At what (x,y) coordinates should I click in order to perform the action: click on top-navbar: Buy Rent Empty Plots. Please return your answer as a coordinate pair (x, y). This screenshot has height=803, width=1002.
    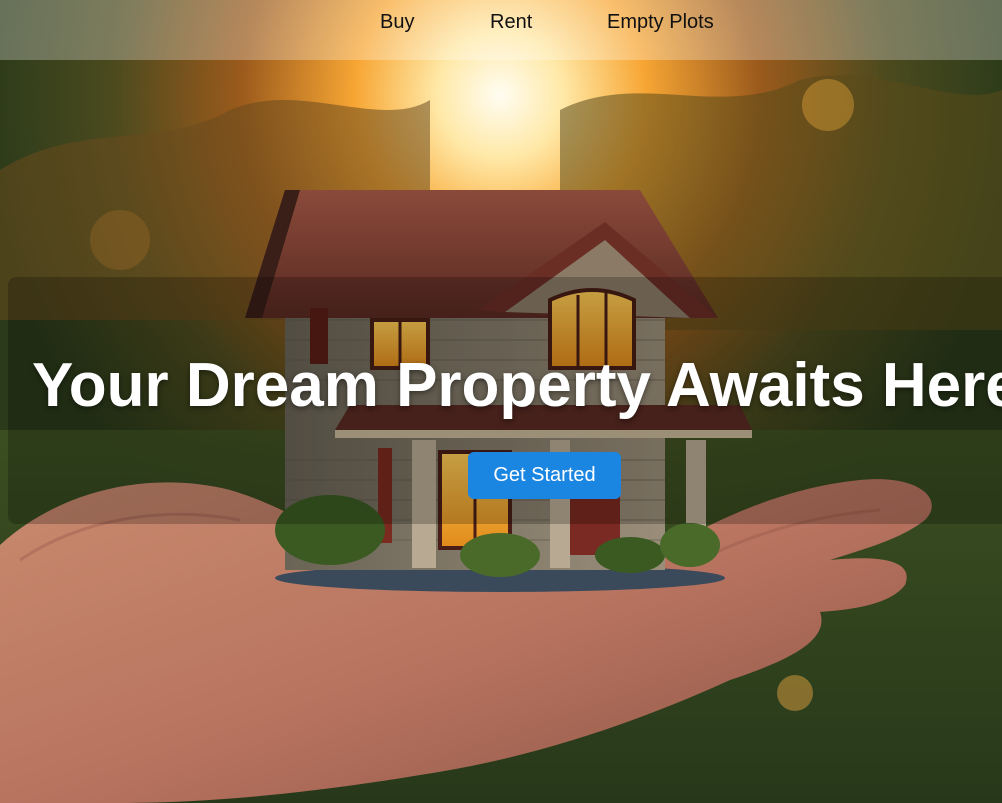
    Looking at the image, I should click on (501, 30).